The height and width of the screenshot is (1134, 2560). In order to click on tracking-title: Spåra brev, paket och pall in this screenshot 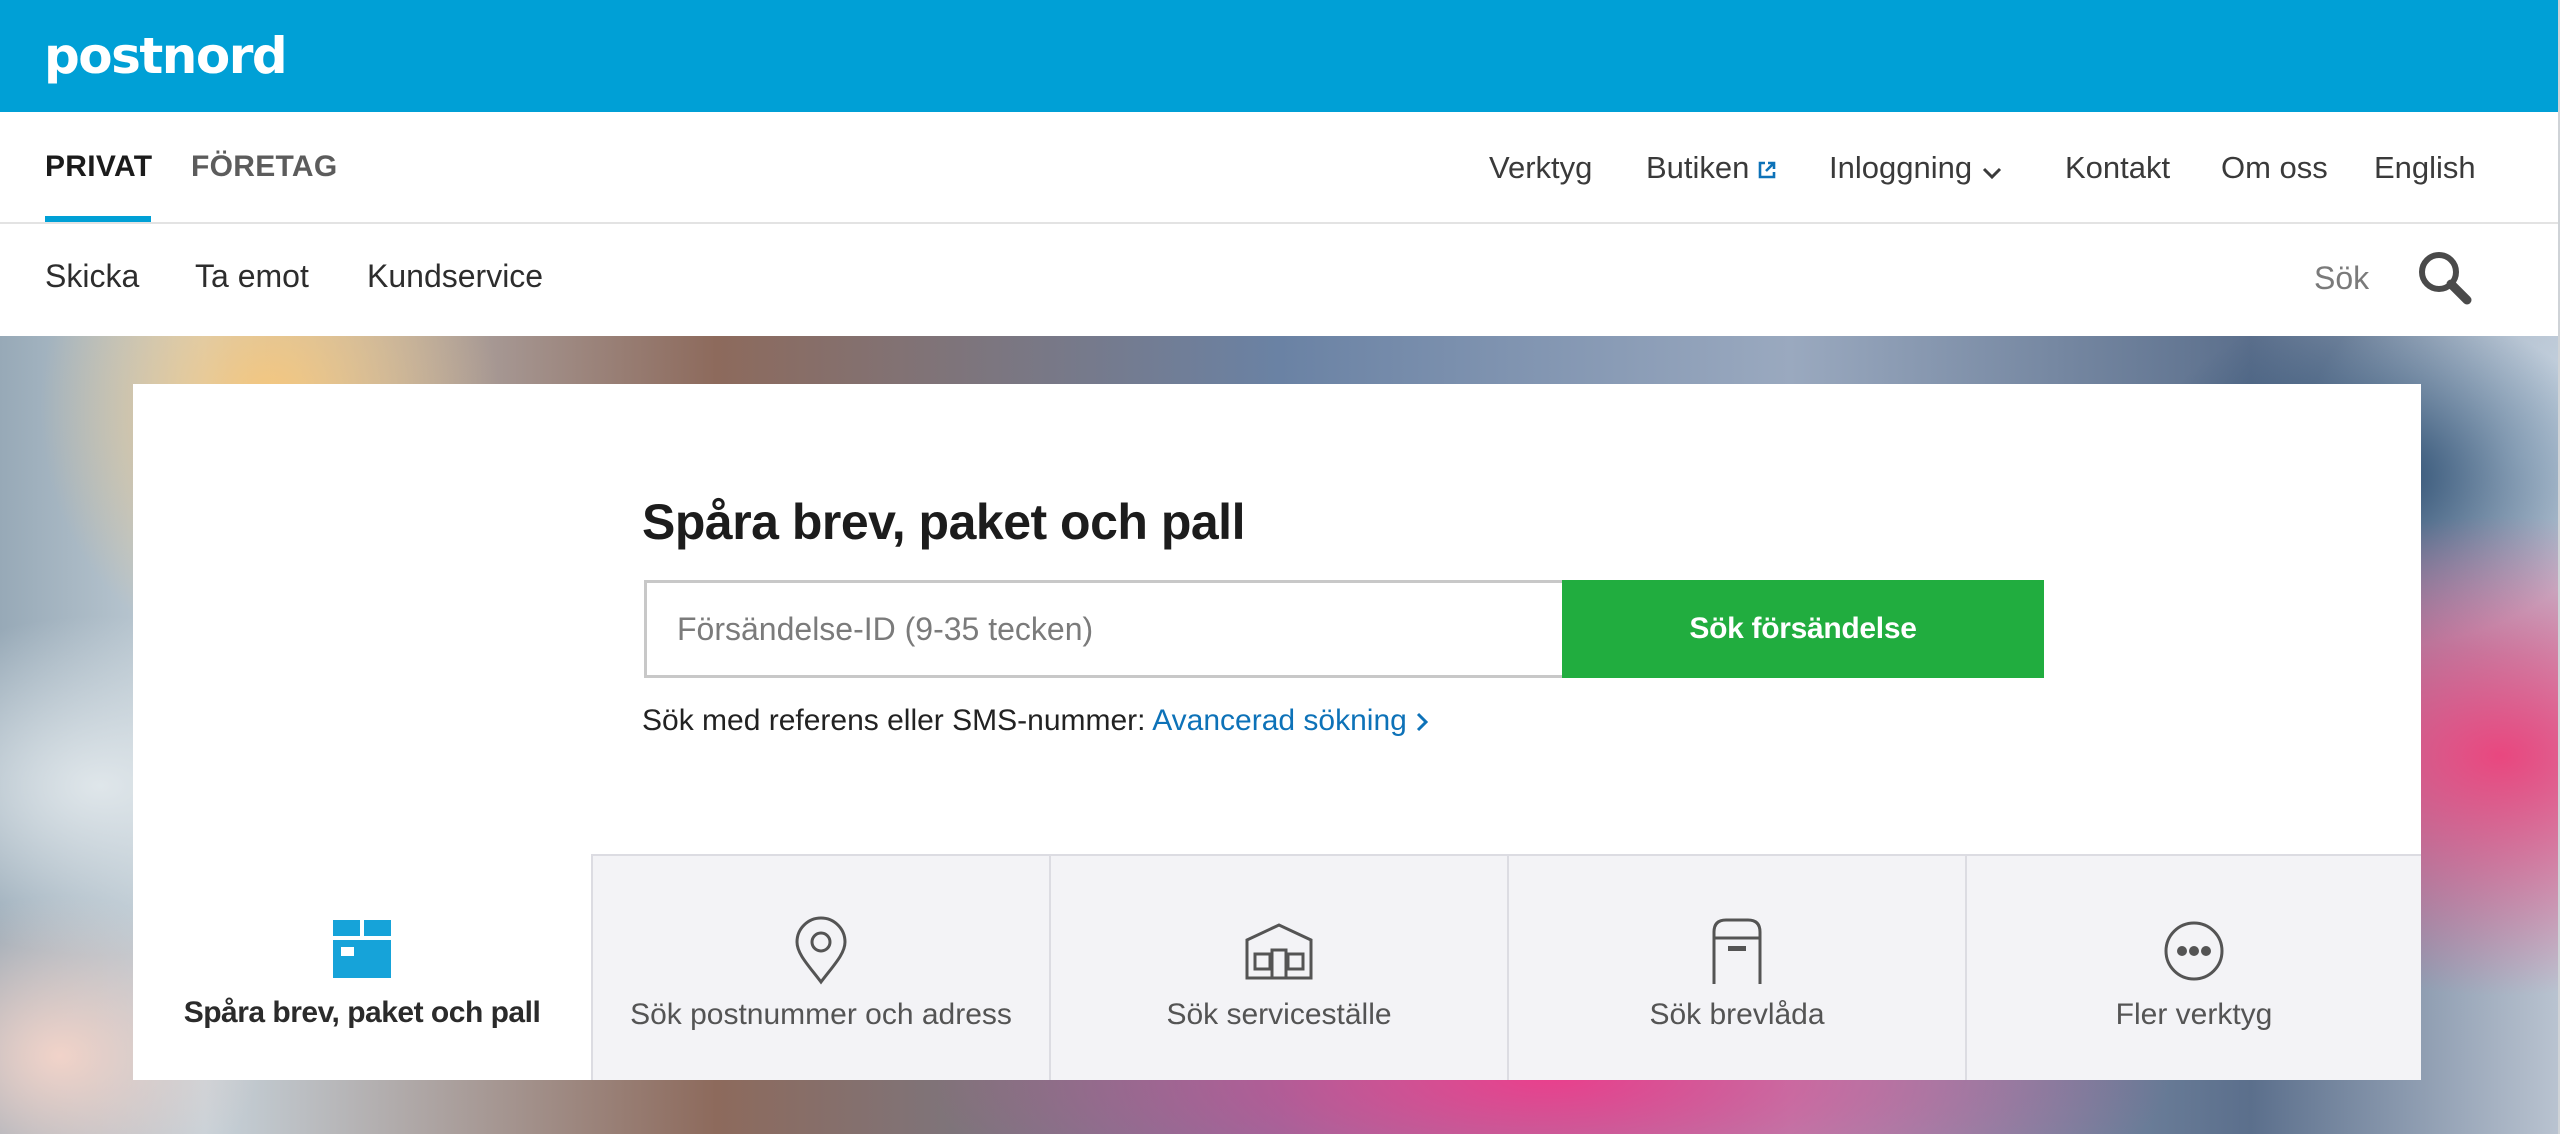, I will do `click(943, 522)`.